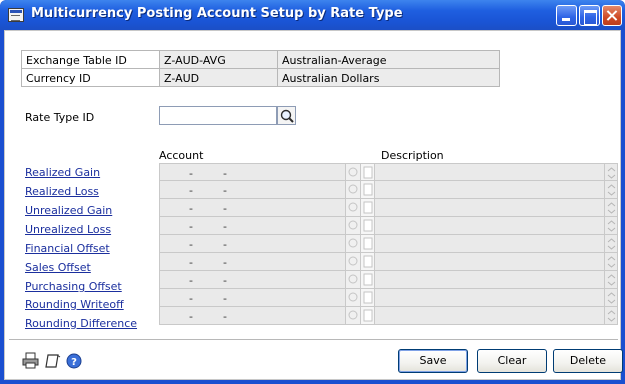  Describe the element at coordinates (62, 191) in the screenshot. I see `realized-loss-link: Realized Loss` at that location.